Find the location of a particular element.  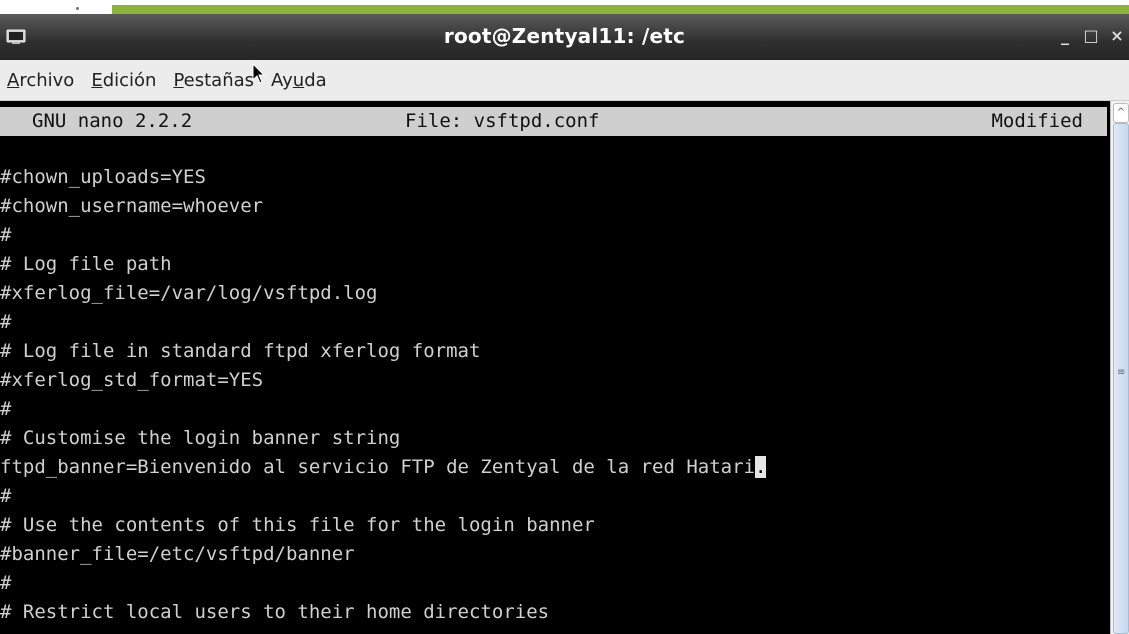

scrollbar-grip-icon: ≡ is located at coordinates (1121, 372).